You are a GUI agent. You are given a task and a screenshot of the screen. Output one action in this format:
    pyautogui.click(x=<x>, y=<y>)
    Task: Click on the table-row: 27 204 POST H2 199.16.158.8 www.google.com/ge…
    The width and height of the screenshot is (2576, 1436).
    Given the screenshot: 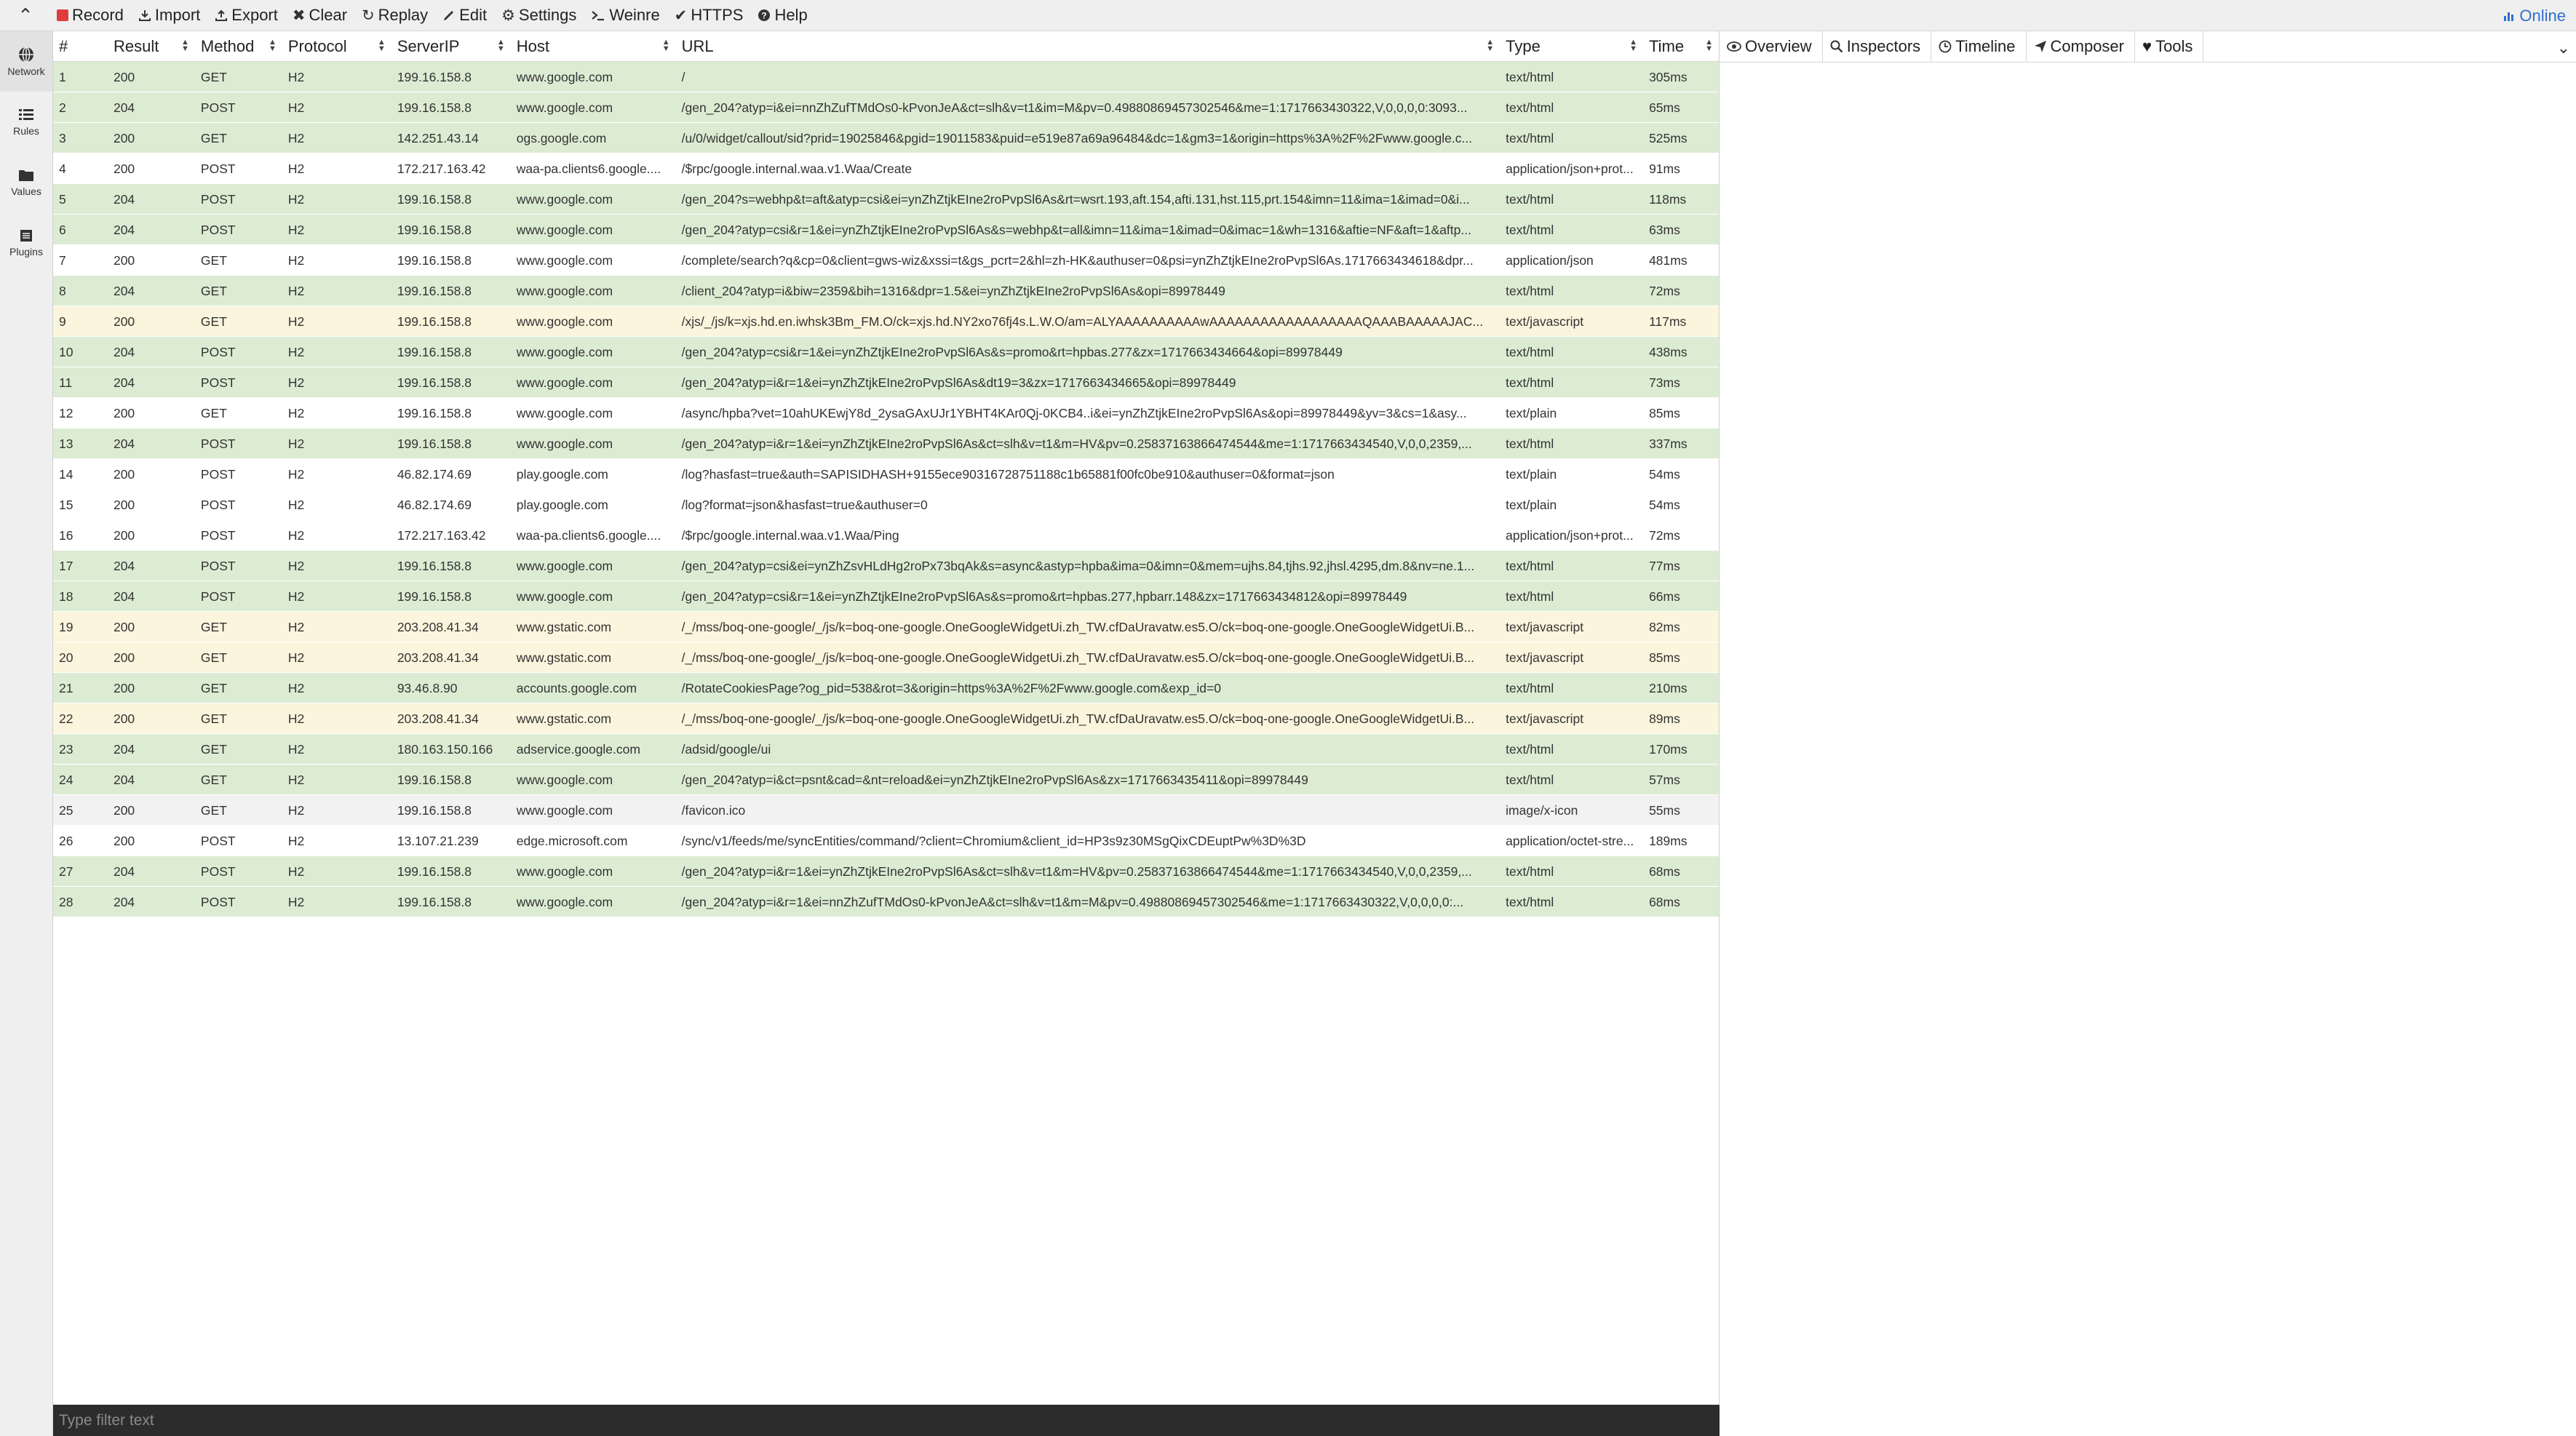 What is the action you would take?
    pyautogui.click(x=886, y=871)
    